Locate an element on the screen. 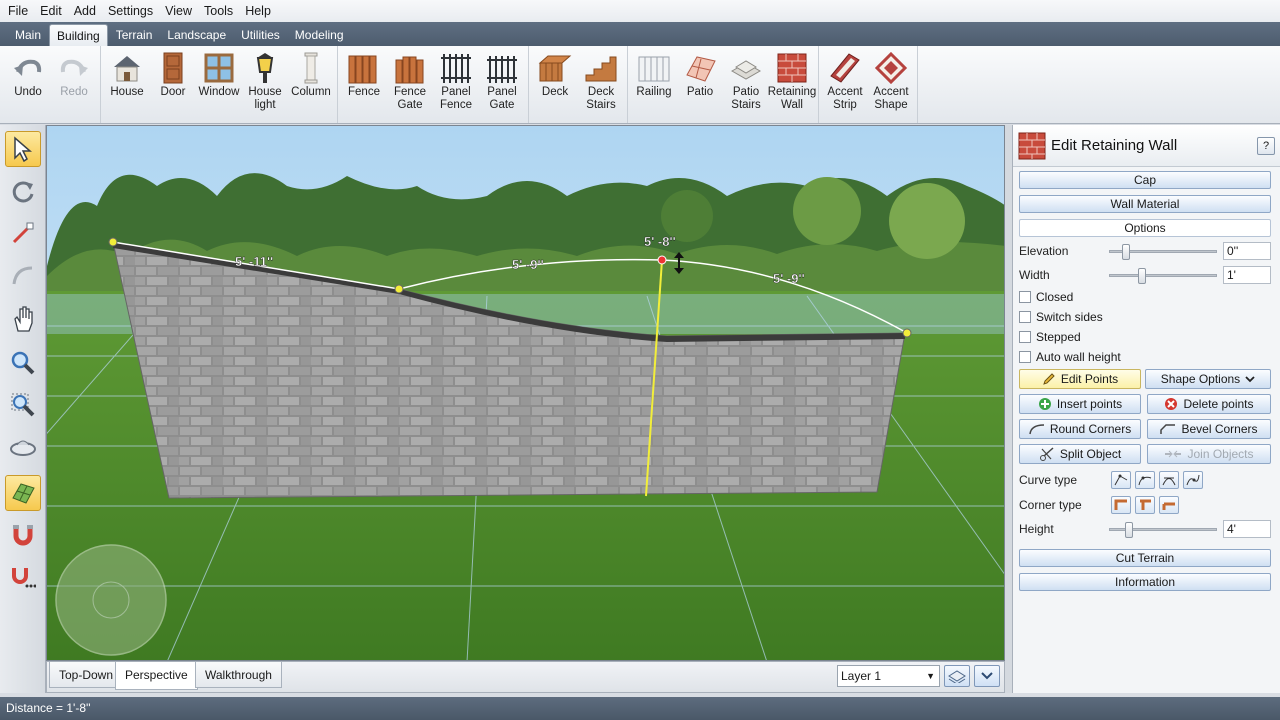 The height and width of the screenshot is (720, 1280). cut-terrain-section: Cut Terrain is located at coordinates (1145, 558).